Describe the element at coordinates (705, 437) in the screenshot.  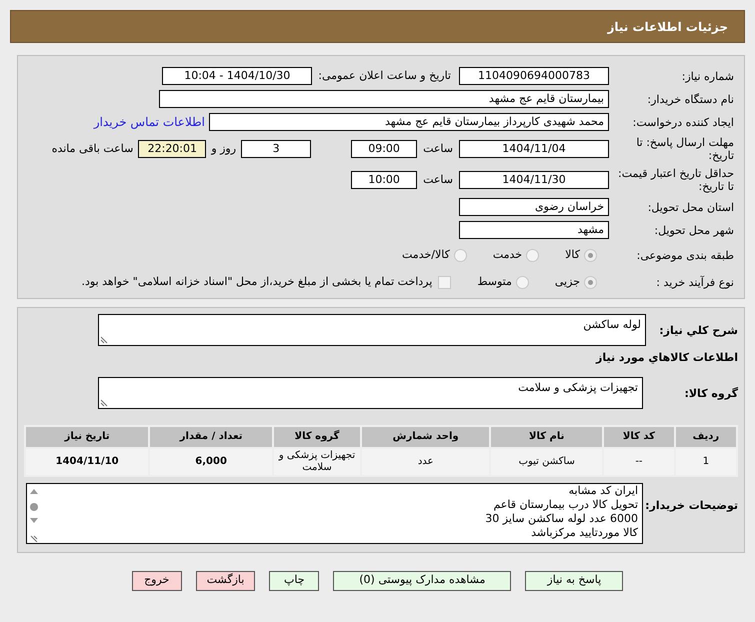
I see `column-header: ردیف` at that location.